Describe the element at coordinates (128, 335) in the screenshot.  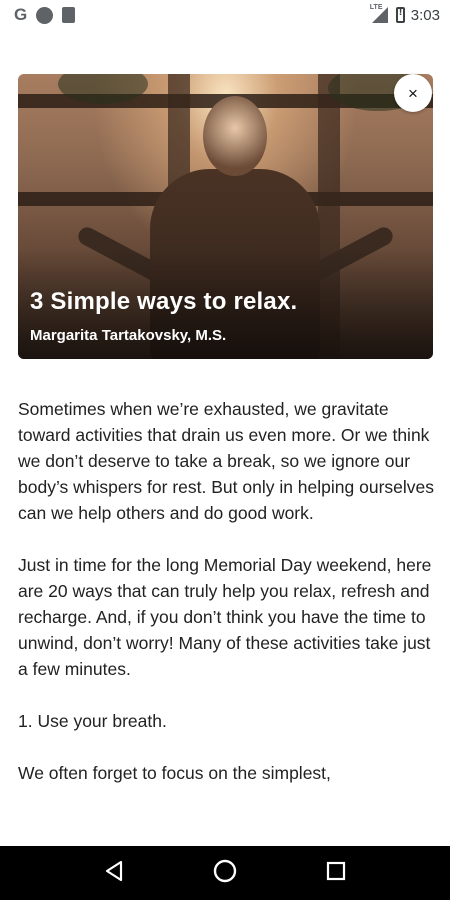
I see `article-author: Margarita Tartakovsky, M.S.` at that location.